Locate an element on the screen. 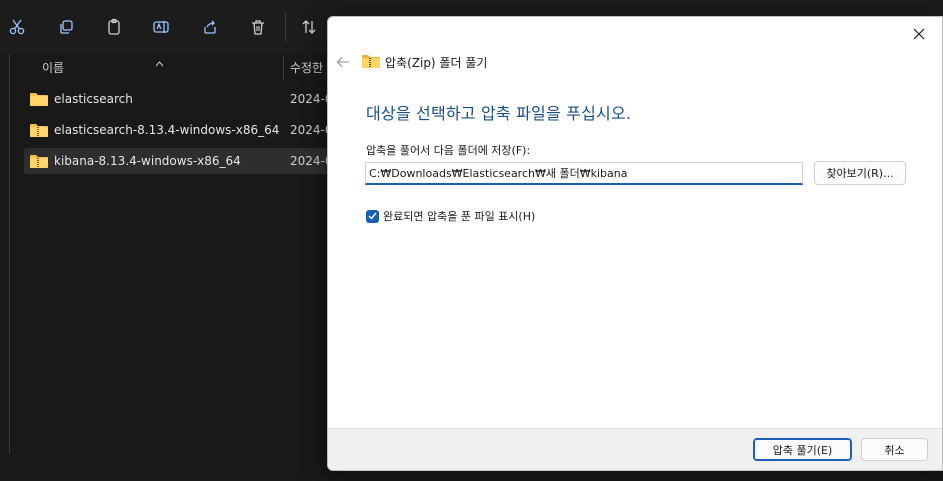 The image size is (943, 481). show-files-checkbox is located at coordinates (372, 216).